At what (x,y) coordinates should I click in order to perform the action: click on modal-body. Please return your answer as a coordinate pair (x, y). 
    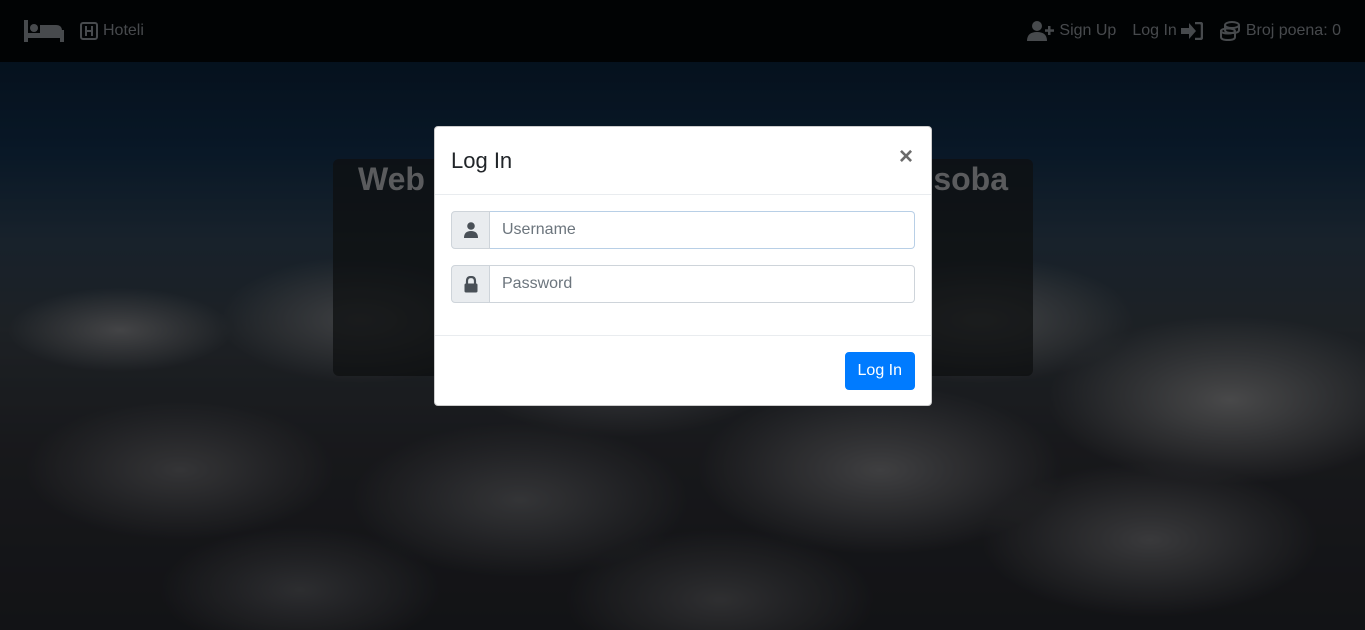
    Looking at the image, I should click on (683, 265).